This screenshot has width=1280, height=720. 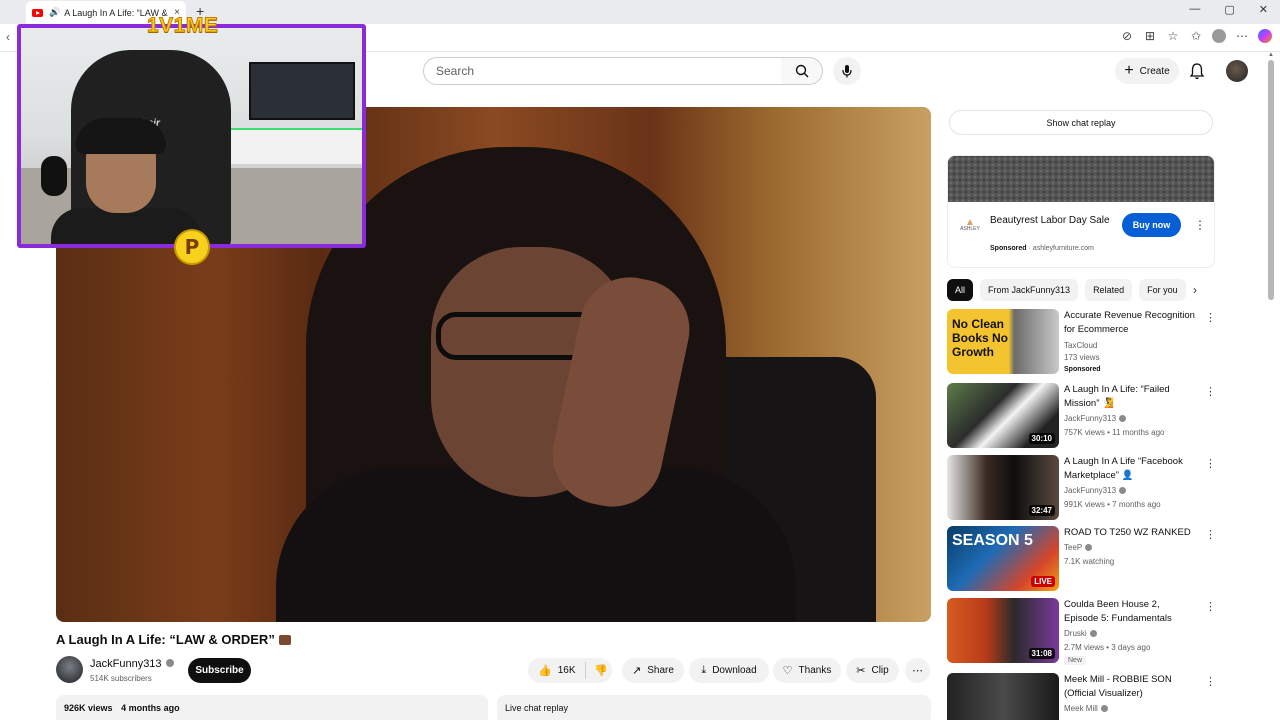 What do you see at coordinates (126, 664) in the screenshot?
I see `channel-name-text: JackFunny313` at bounding box center [126, 664].